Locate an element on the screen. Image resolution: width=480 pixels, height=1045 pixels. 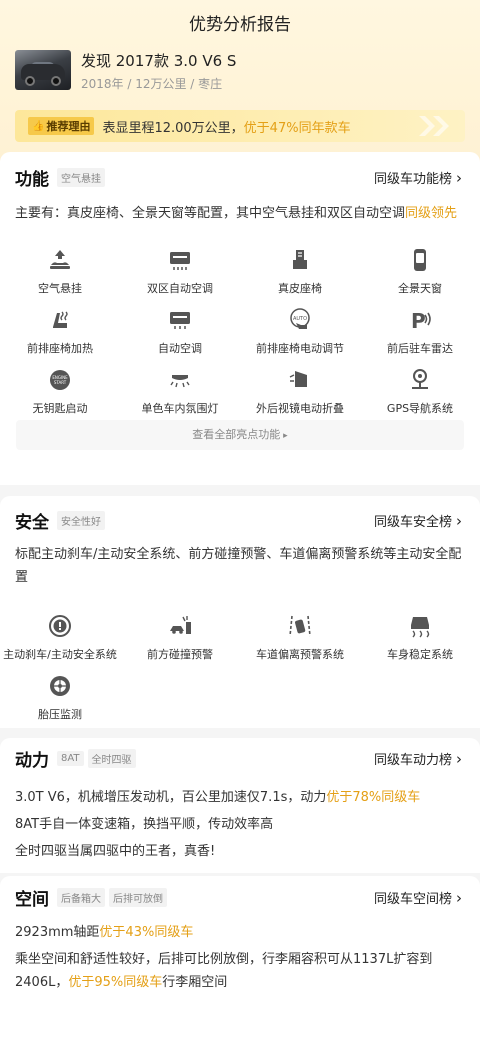
feature-item: 自动空调 is located at coordinates (180, 337).